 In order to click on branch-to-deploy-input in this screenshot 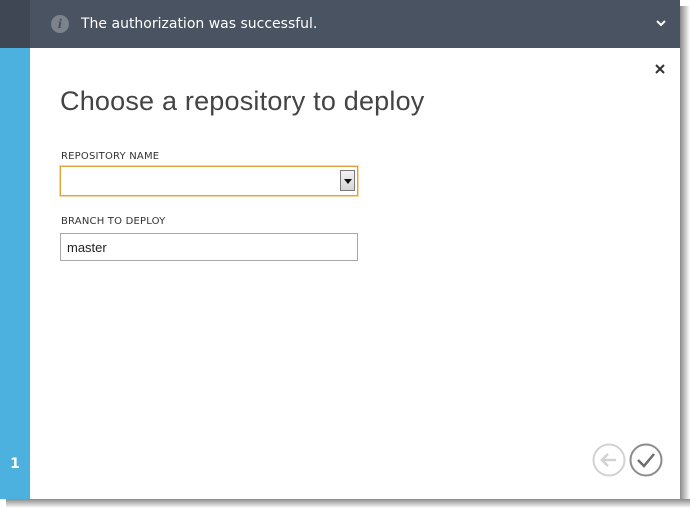, I will do `click(209, 247)`.